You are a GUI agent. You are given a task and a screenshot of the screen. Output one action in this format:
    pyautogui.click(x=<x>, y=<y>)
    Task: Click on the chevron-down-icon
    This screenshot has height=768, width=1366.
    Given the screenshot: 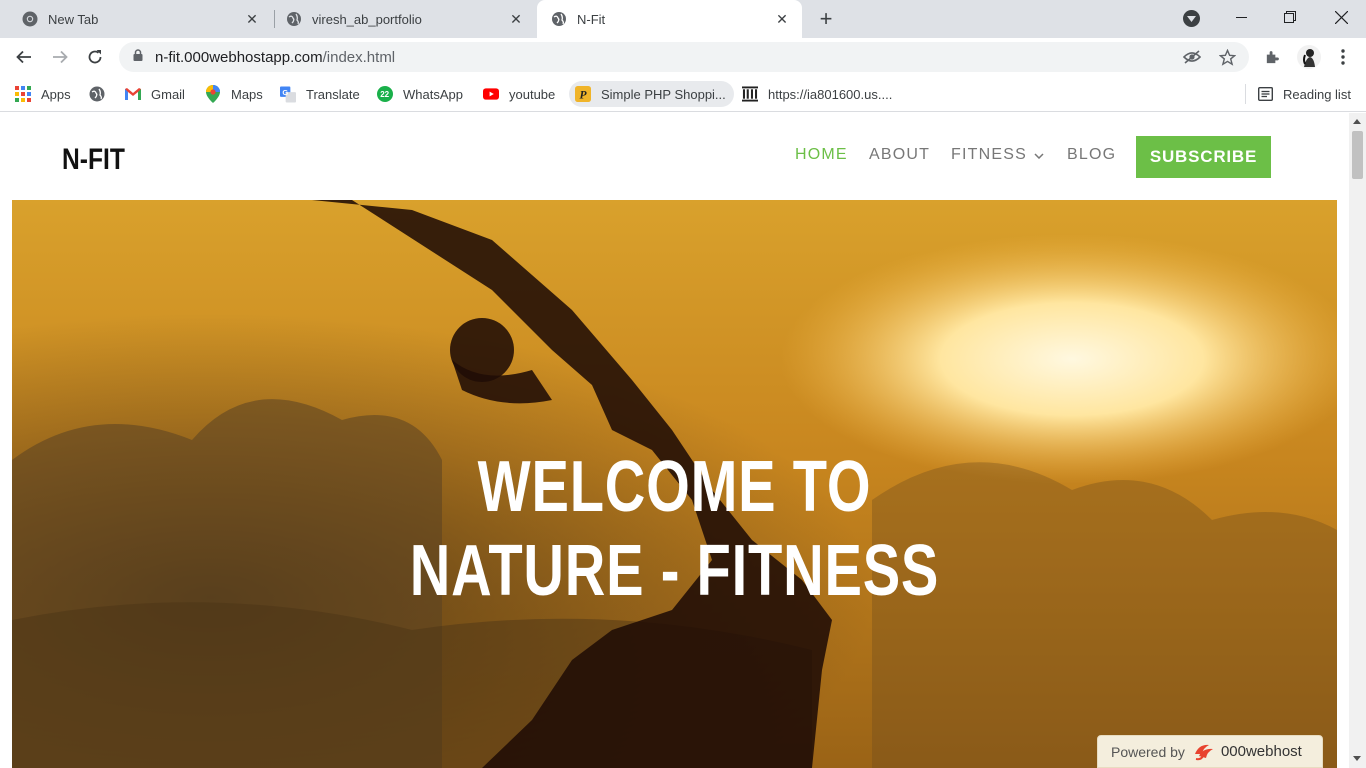 What is the action you would take?
    pyautogui.click(x=1039, y=155)
    